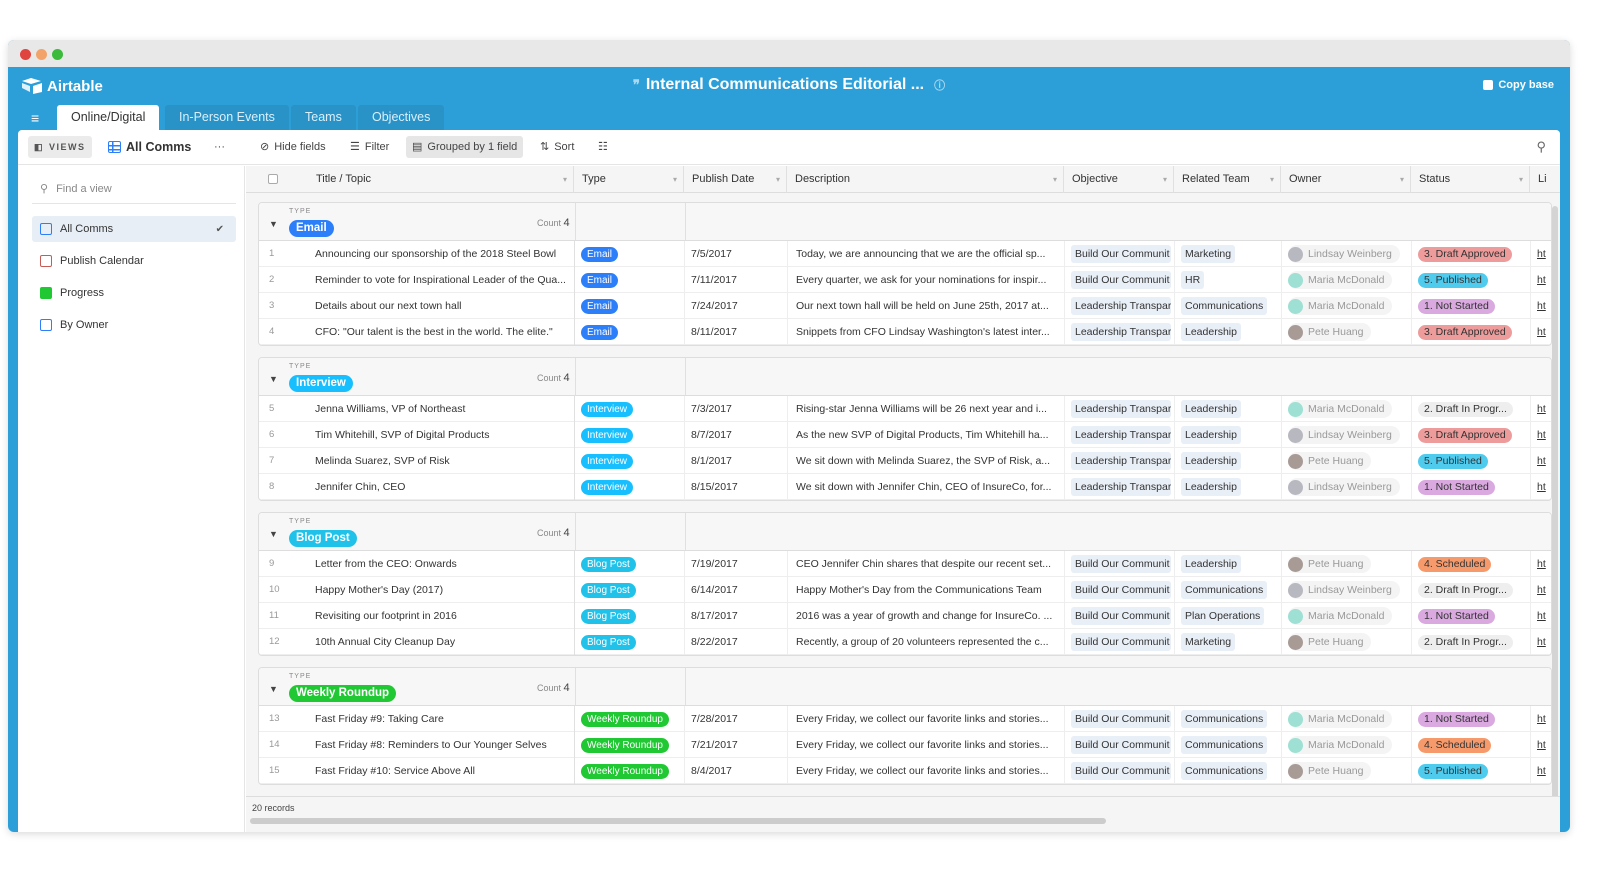  Describe the element at coordinates (736, 435) in the screenshot. I see `cell-publish-date: 8/7/2017` at that location.